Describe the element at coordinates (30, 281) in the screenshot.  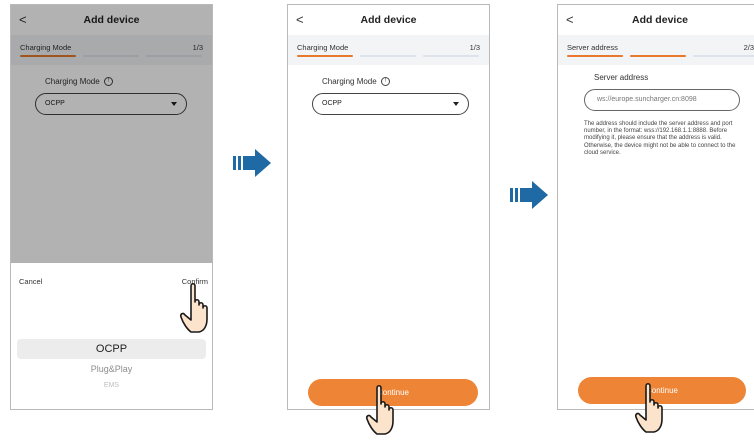
I see `cancel-button: Cancel` at that location.